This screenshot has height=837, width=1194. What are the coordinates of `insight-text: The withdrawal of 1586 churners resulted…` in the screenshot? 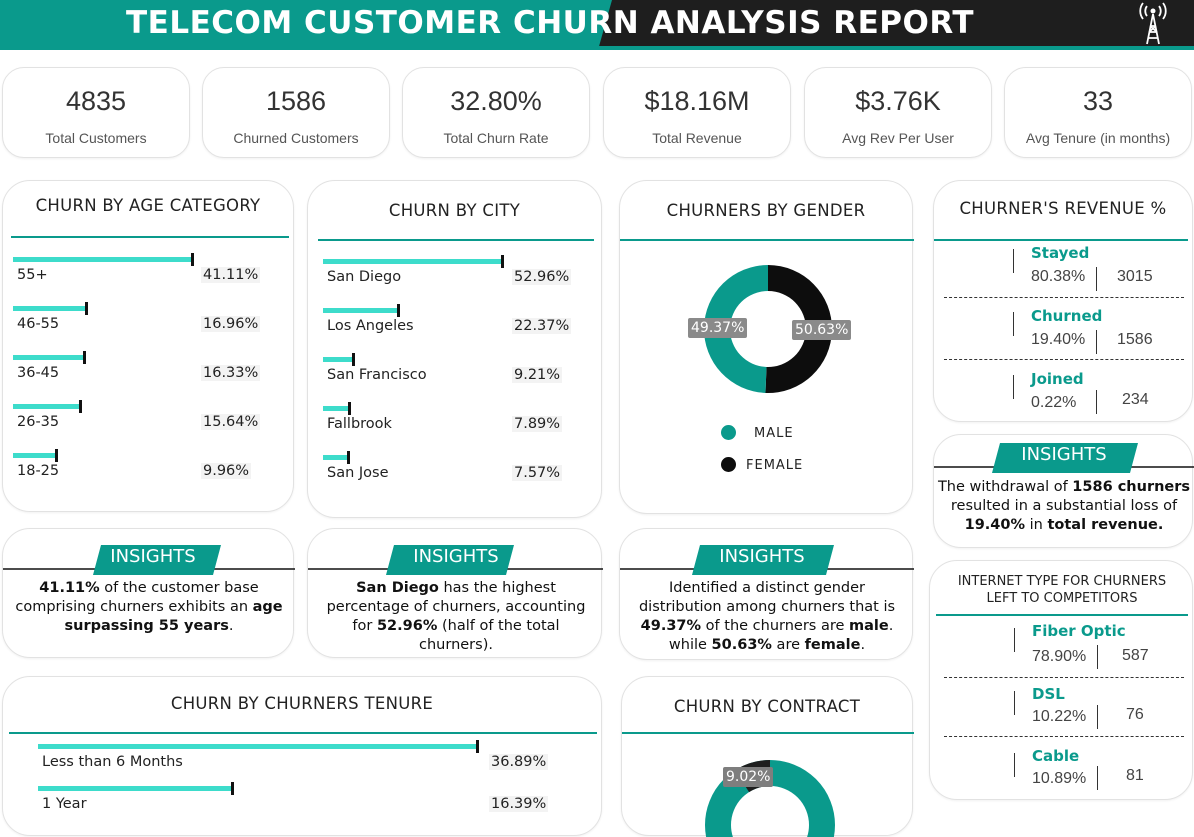 It's located at (1064, 506).